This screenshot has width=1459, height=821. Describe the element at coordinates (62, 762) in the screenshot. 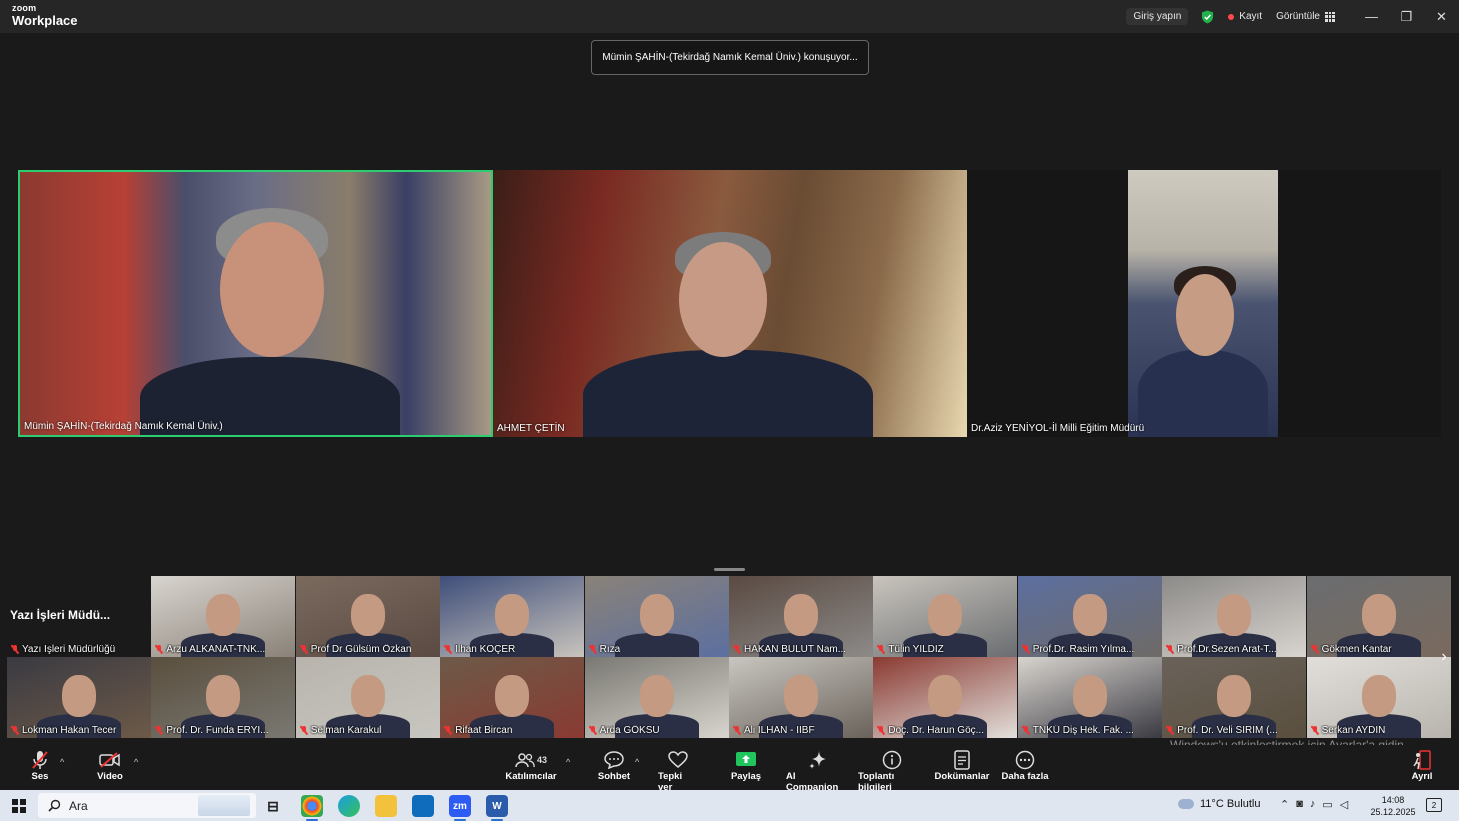

I see `audio-options-caret: ^` at that location.